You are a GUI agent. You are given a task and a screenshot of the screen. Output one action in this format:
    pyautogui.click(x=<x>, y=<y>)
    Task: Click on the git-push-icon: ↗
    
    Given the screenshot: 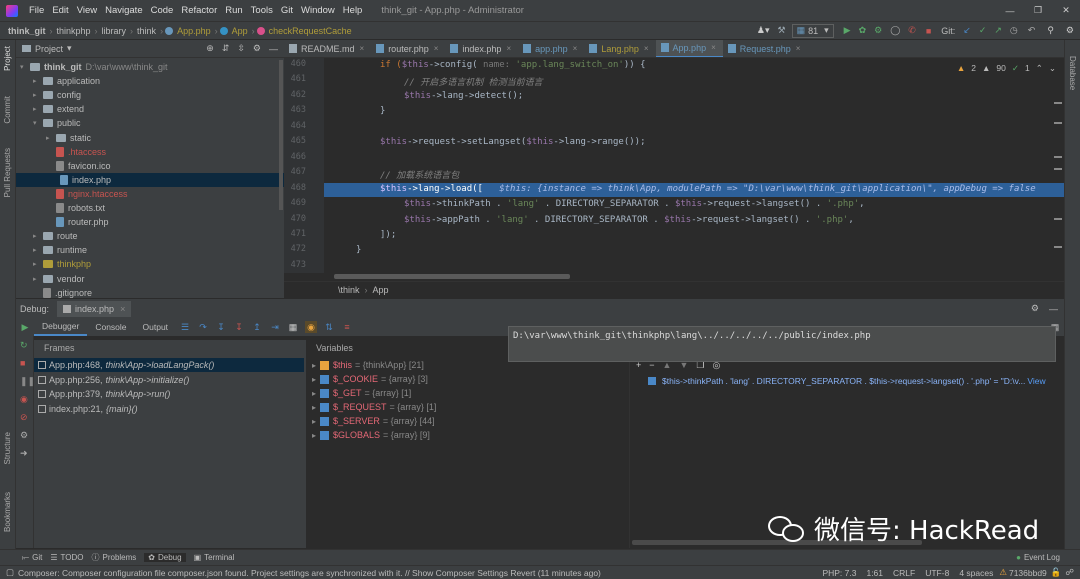 What is the action you would take?
    pyautogui.click(x=998, y=30)
    